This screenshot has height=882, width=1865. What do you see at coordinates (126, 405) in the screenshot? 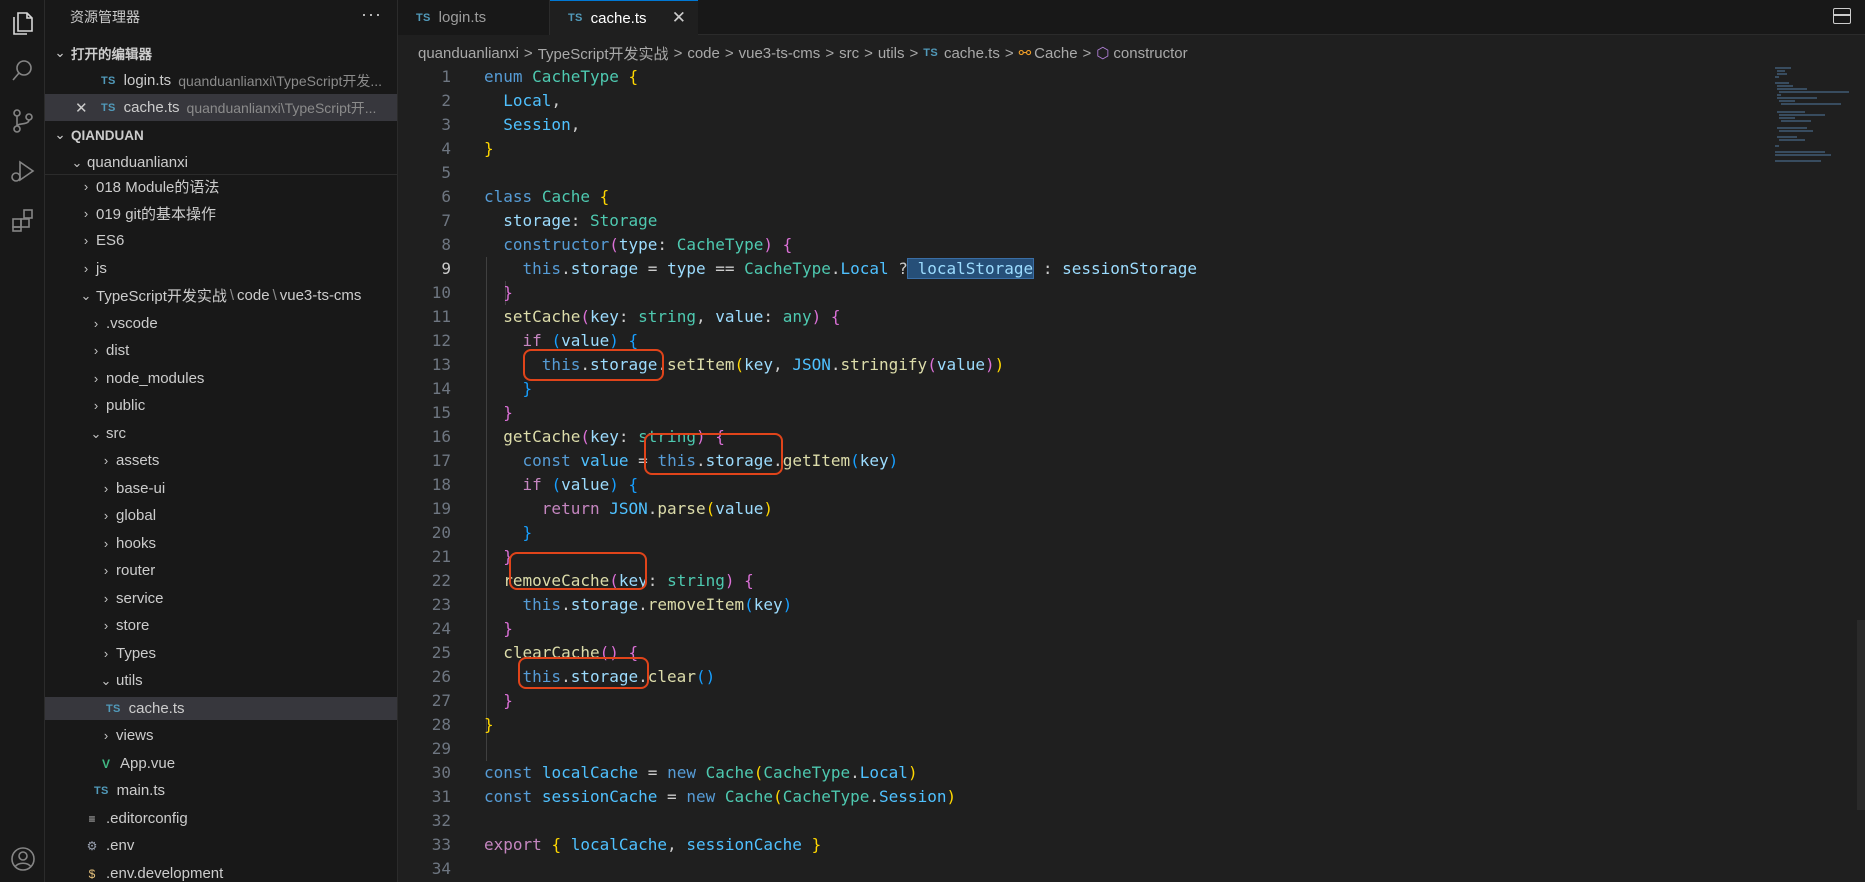
I see `tree-item-label: public` at bounding box center [126, 405].